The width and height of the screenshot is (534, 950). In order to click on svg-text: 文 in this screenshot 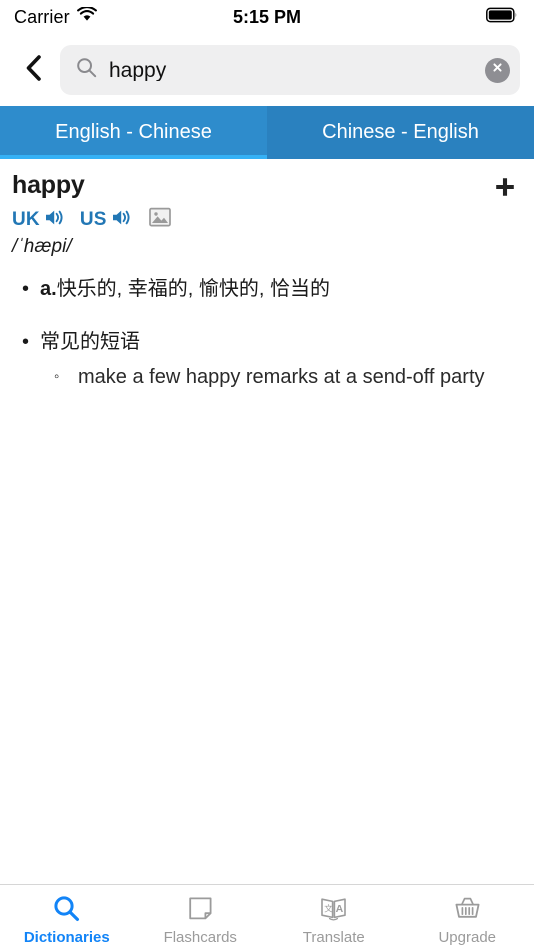, I will do `click(328, 908)`.